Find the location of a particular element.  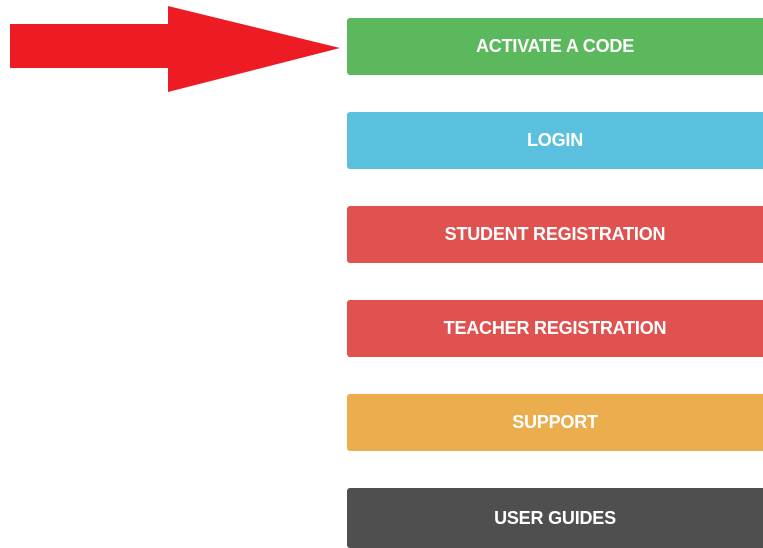

activate-code-button: ACTIVATE A CODE is located at coordinates (555, 46).